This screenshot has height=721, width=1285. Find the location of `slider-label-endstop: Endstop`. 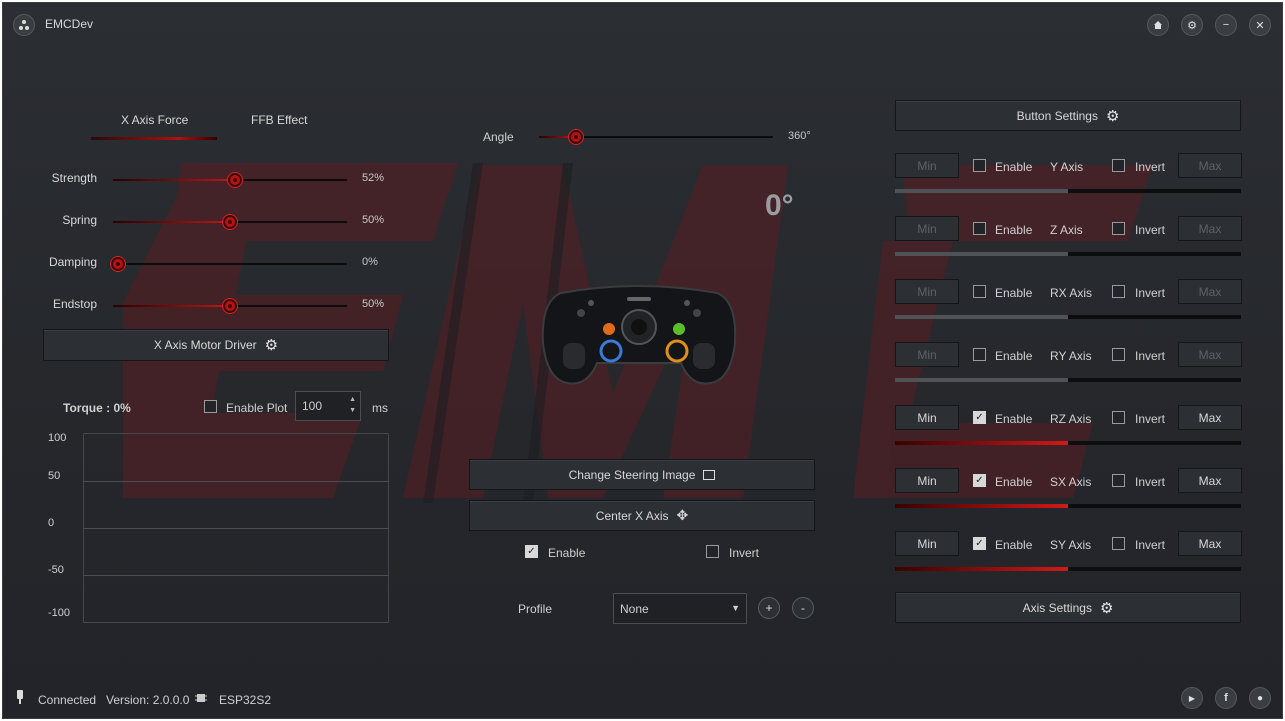

slider-label-endstop: Endstop is located at coordinates (74, 304).